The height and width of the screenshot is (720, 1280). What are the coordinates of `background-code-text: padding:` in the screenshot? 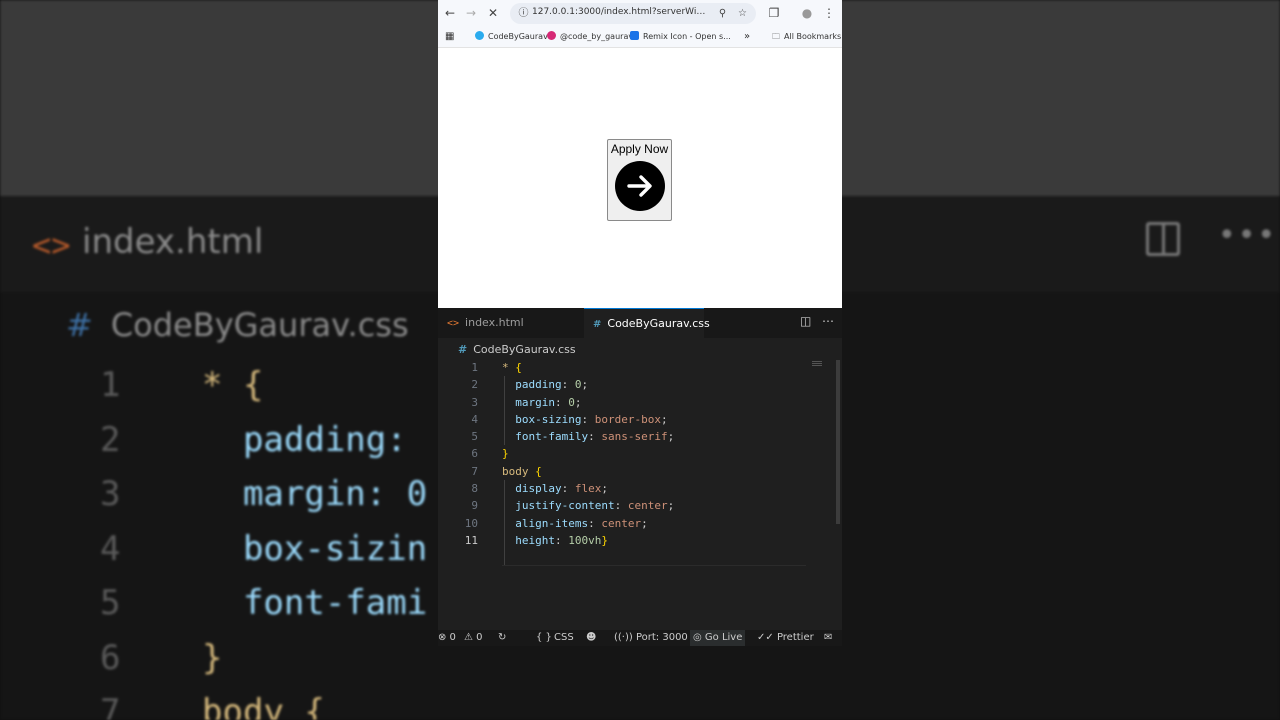 It's located at (314, 440).